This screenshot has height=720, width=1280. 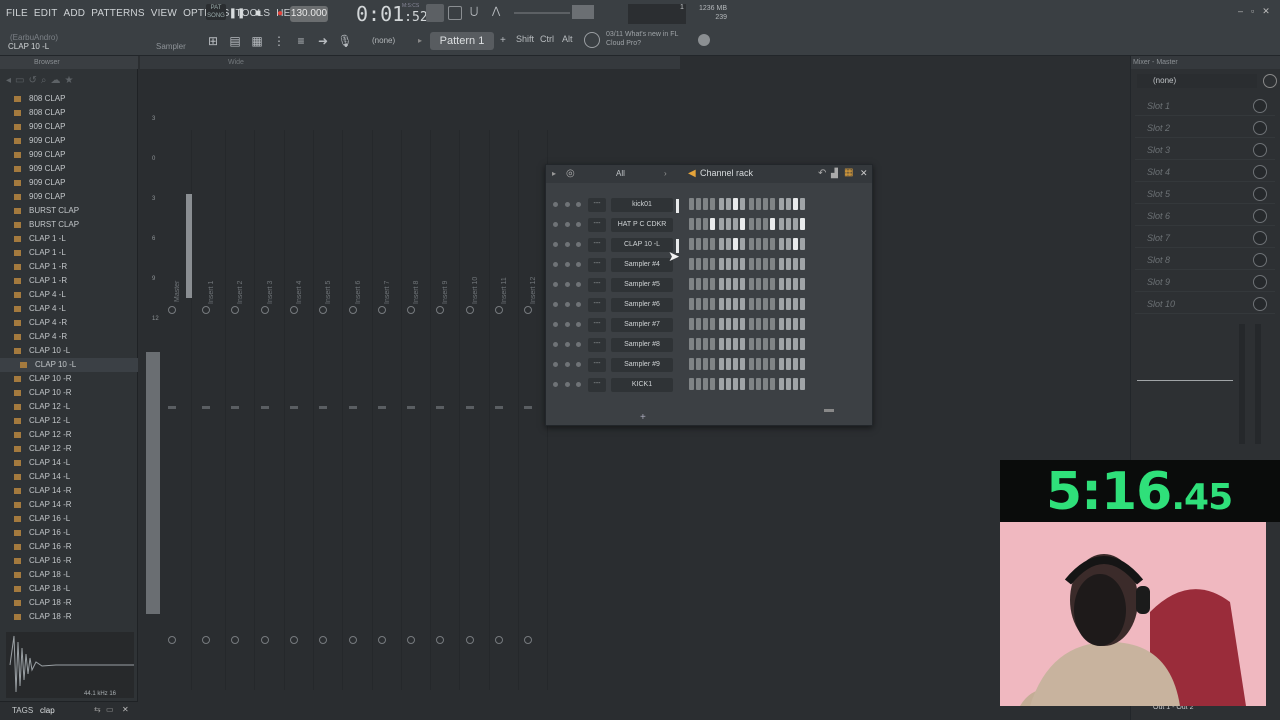 I want to click on maximize-icon: ▫, so click(x=1252, y=11).